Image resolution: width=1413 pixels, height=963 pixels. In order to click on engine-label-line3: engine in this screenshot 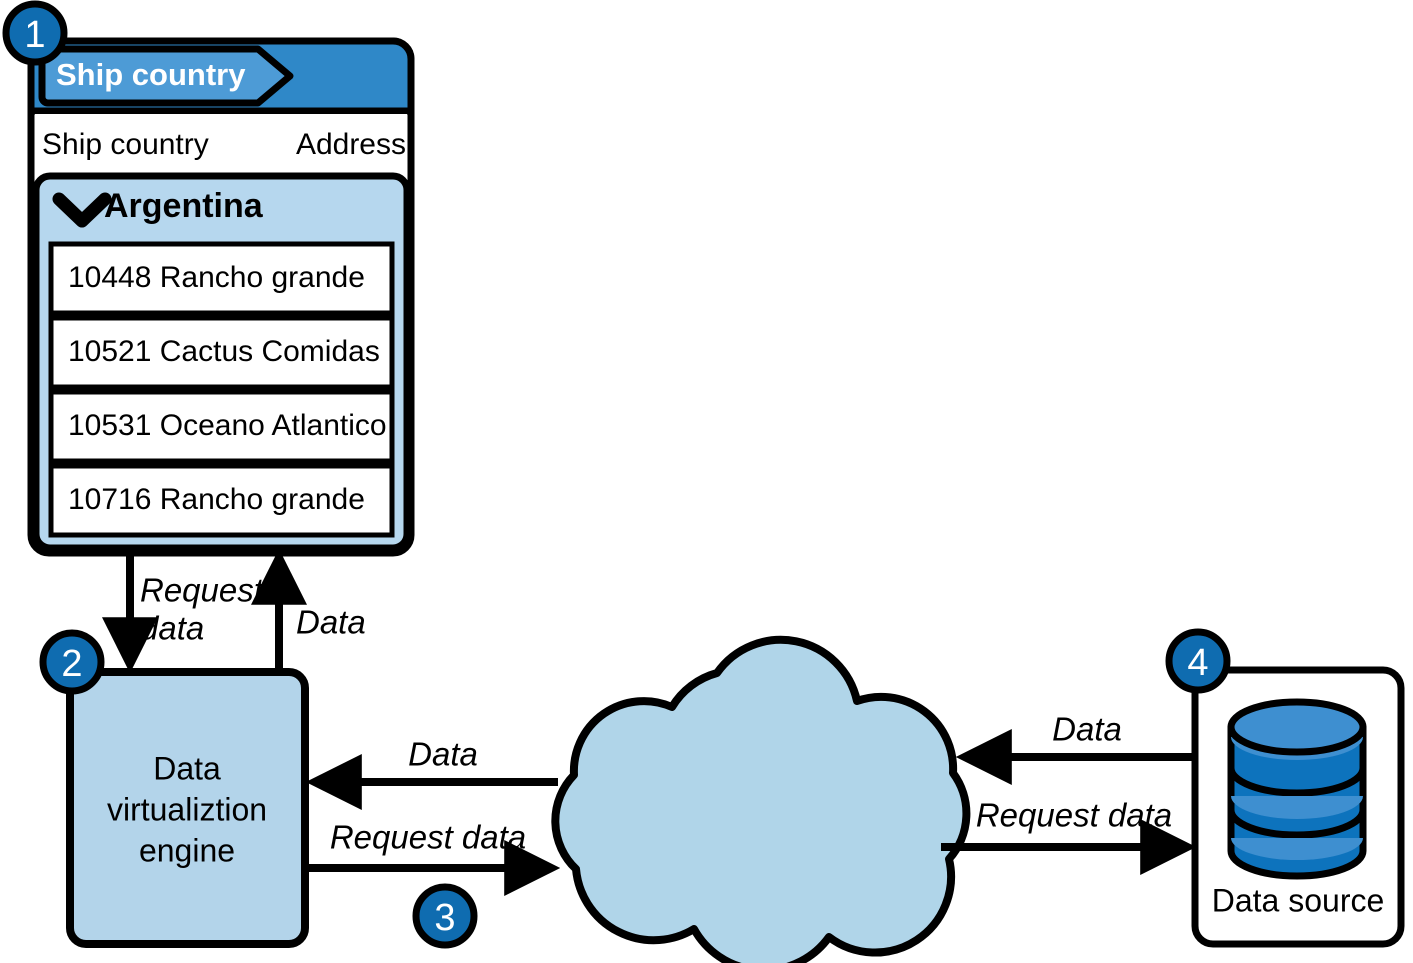, I will do `click(187, 850)`.